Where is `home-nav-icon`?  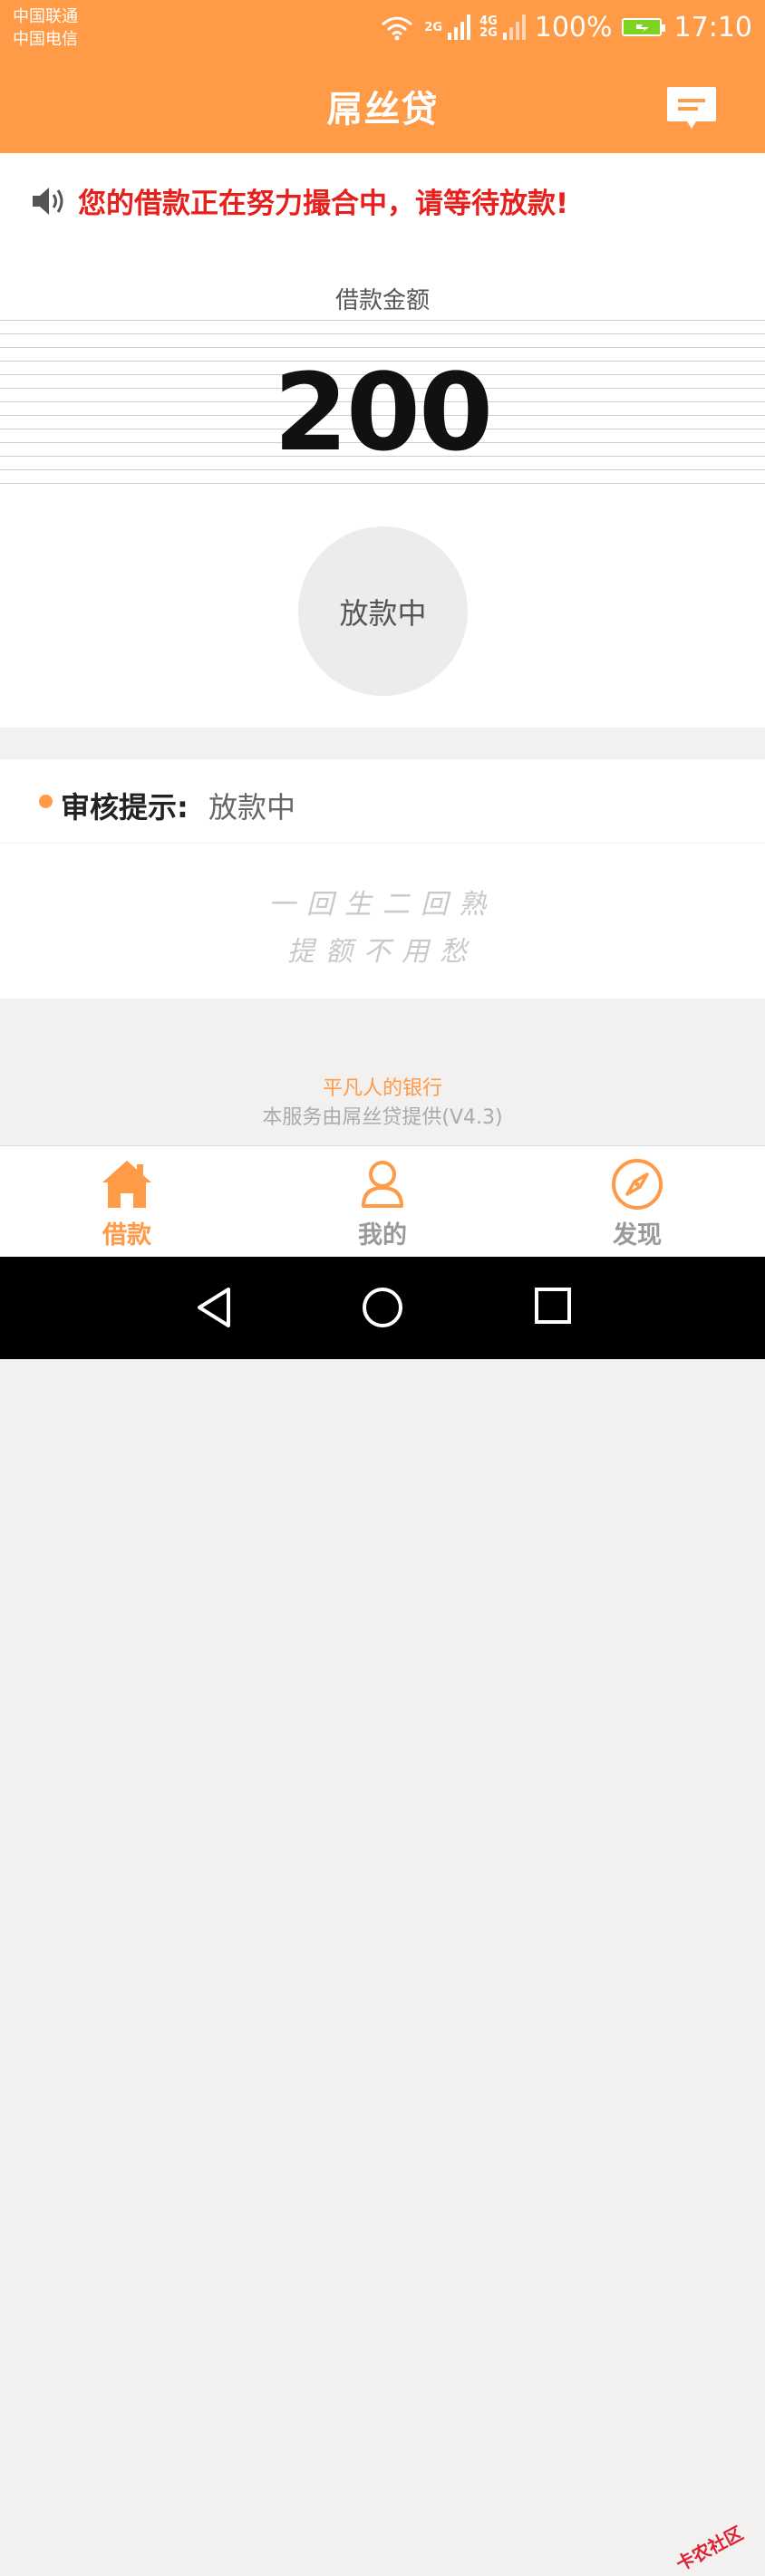
home-nav-icon is located at coordinates (383, 1307).